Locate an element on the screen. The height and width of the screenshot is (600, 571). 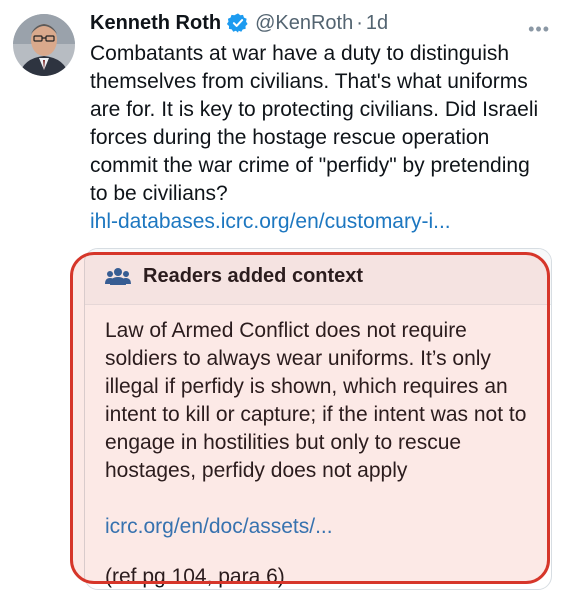
community-note-title: Readers added context is located at coordinates (253, 276).